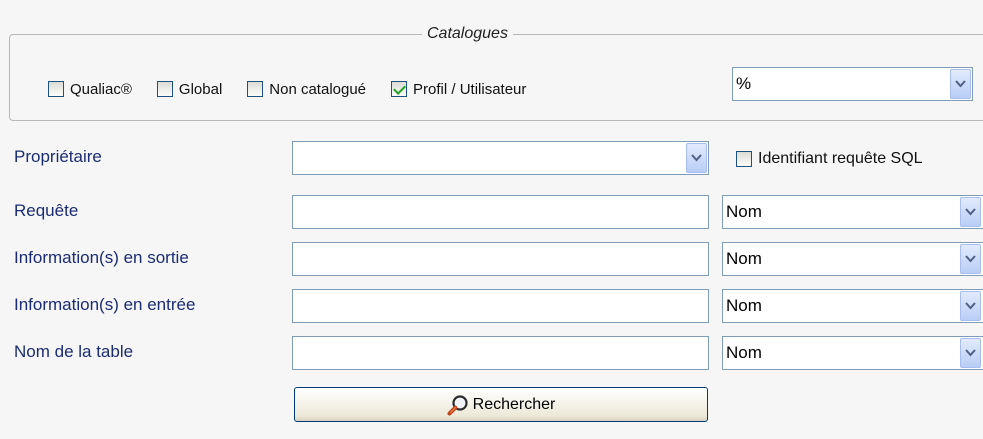 This screenshot has height=439, width=983. I want to click on sortie-input, so click(500, 259).